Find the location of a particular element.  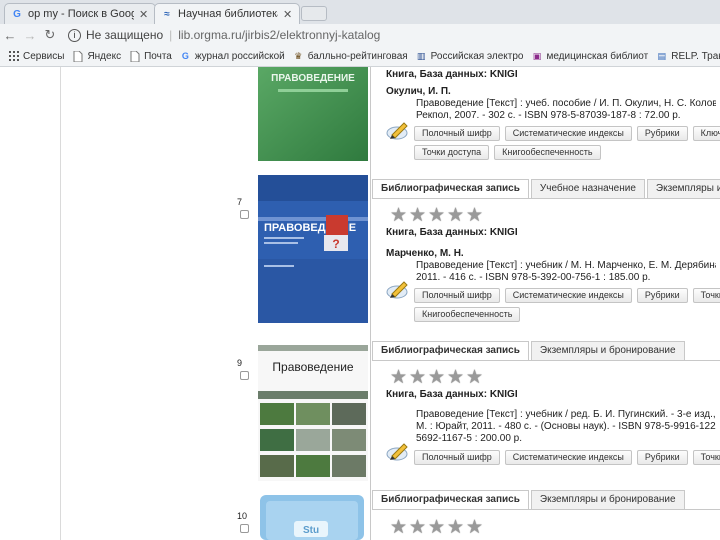

tab-purpose: Учебное назначение is located at coordinates (587, 188).